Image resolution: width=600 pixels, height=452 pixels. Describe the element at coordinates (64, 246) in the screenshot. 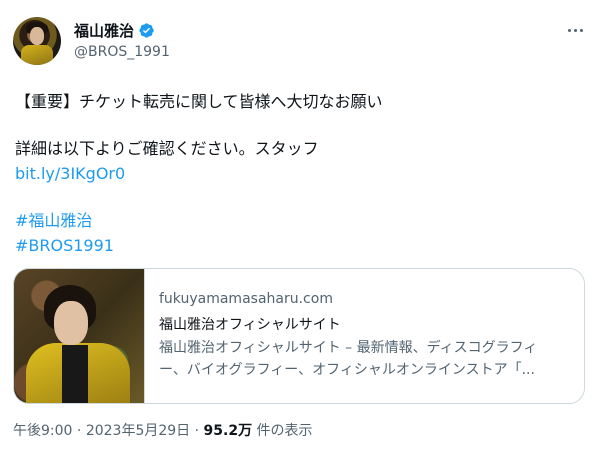

I see `hashtag-2: #BROS1991` at that location.